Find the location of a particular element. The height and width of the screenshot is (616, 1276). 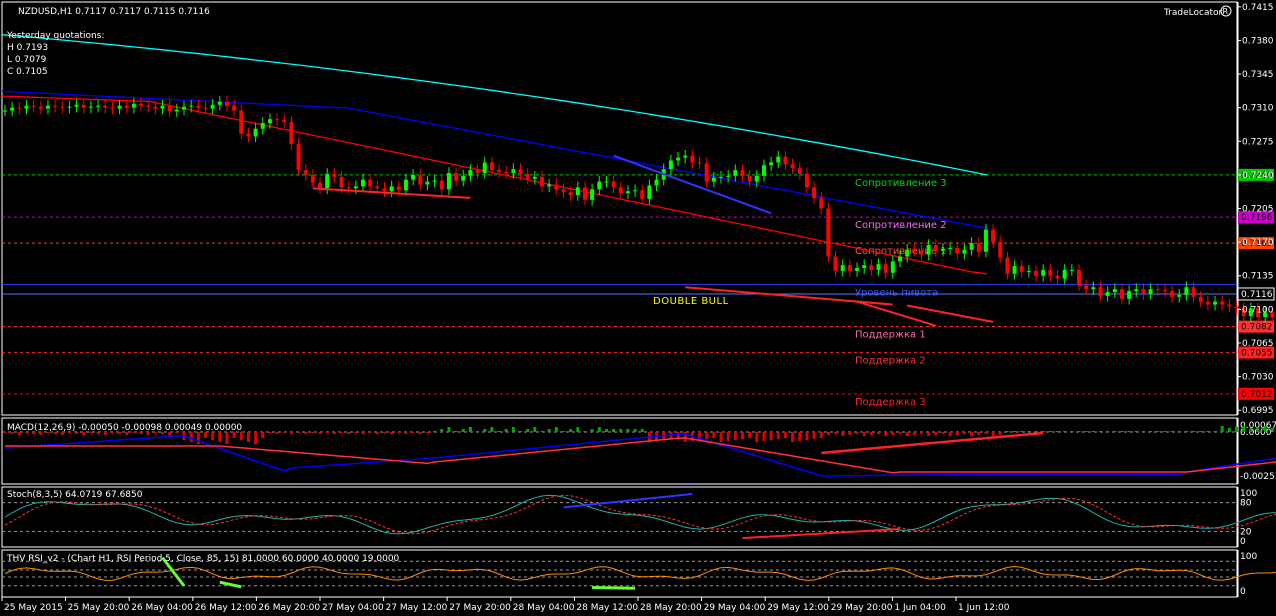

time-tick-label: 27 May 20:00 is located at coordinates (480, 608).